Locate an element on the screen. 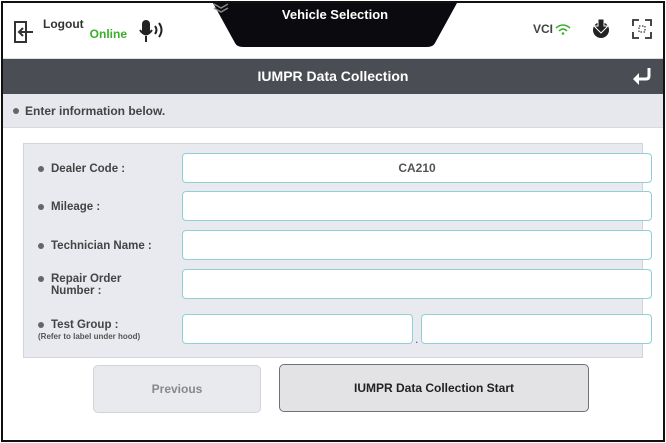 The height and width of the screenshot is (443, 666). technician-name-input is located at coordinates (417, 245).